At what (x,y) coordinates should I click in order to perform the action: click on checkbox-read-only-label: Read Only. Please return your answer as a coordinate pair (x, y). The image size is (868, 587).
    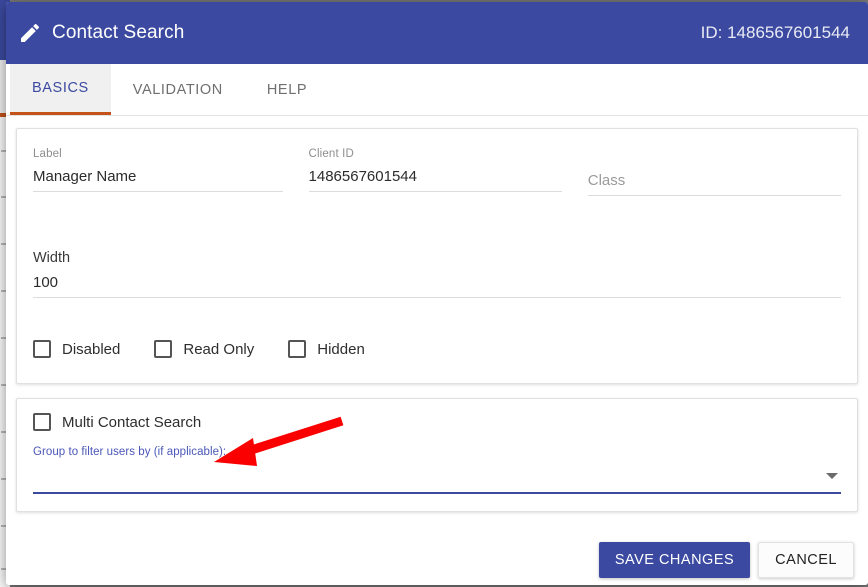
    Looking at the image, I should click on (219, 349).